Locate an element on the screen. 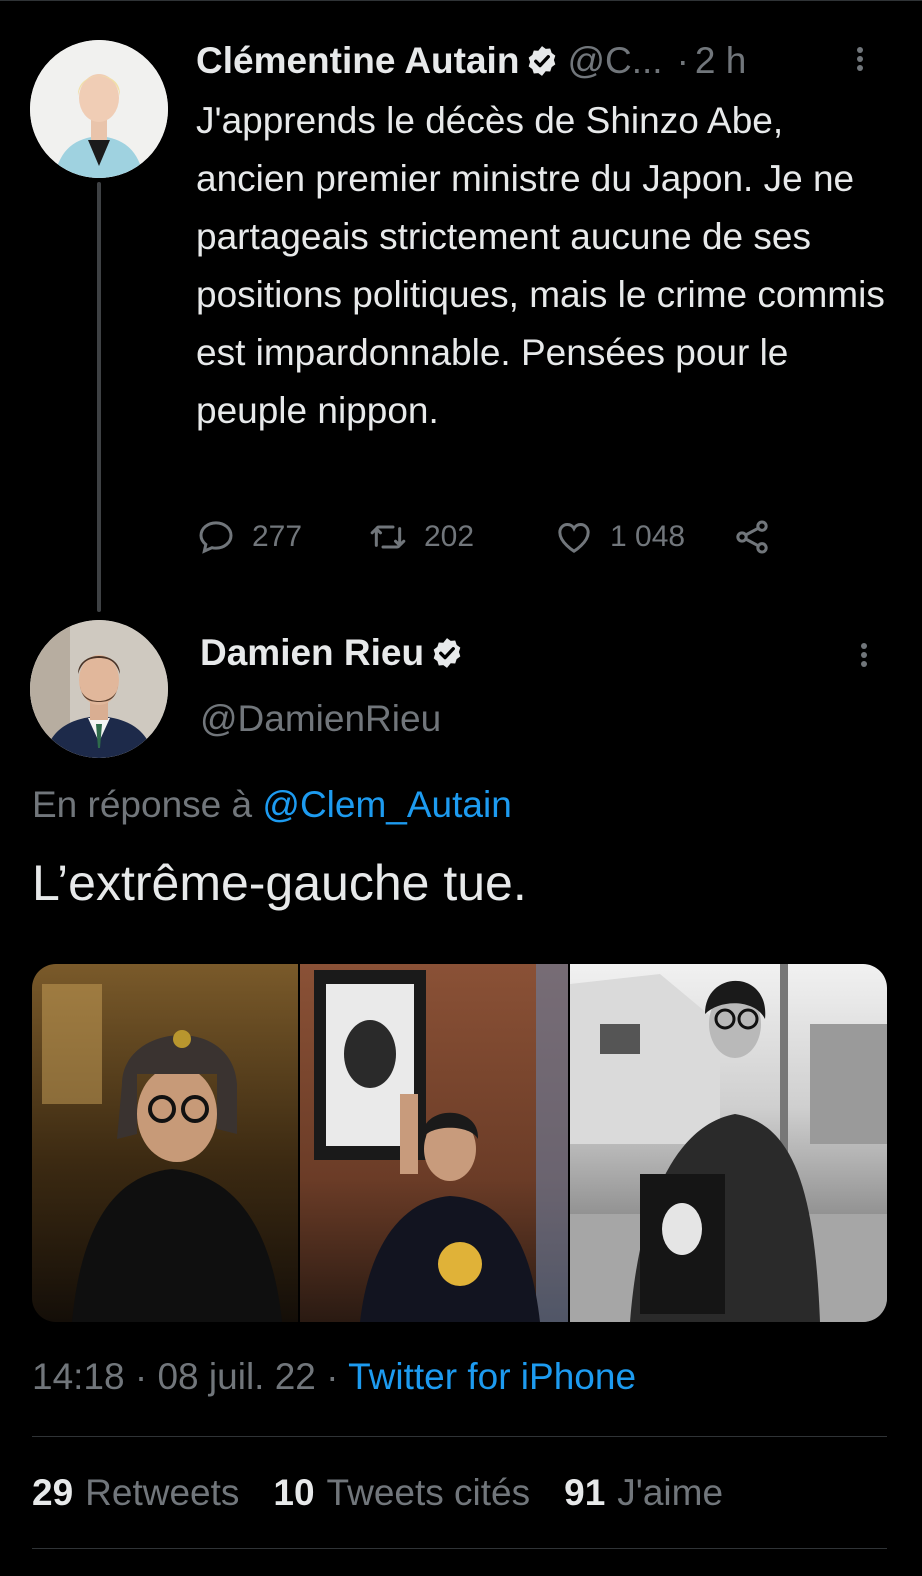  retweets-stat: 29 Retweets is located at coordinates (135, 1493).